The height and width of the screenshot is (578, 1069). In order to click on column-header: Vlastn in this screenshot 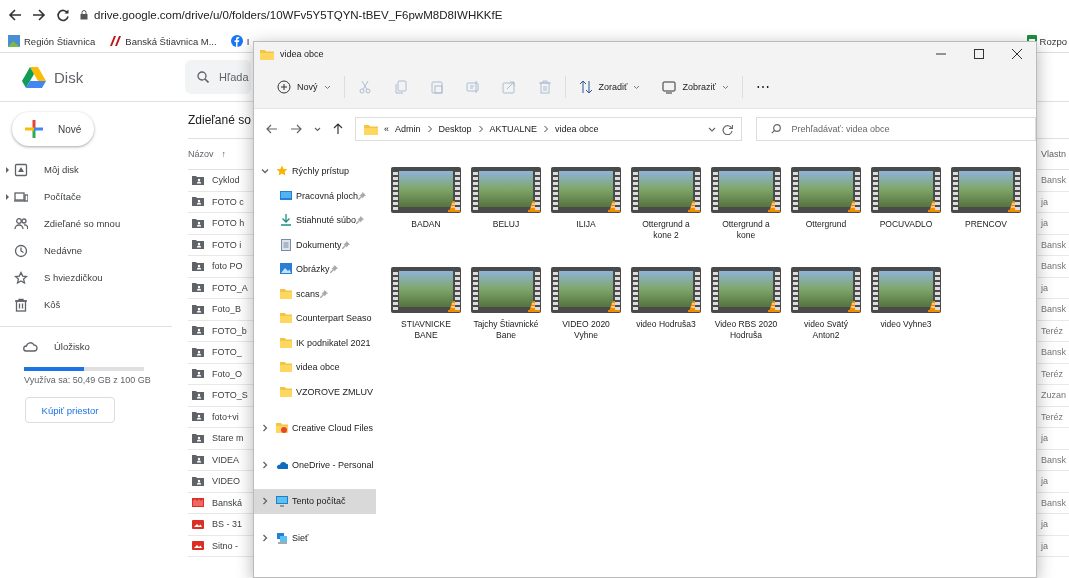, I will do `click(1055, 154)`.